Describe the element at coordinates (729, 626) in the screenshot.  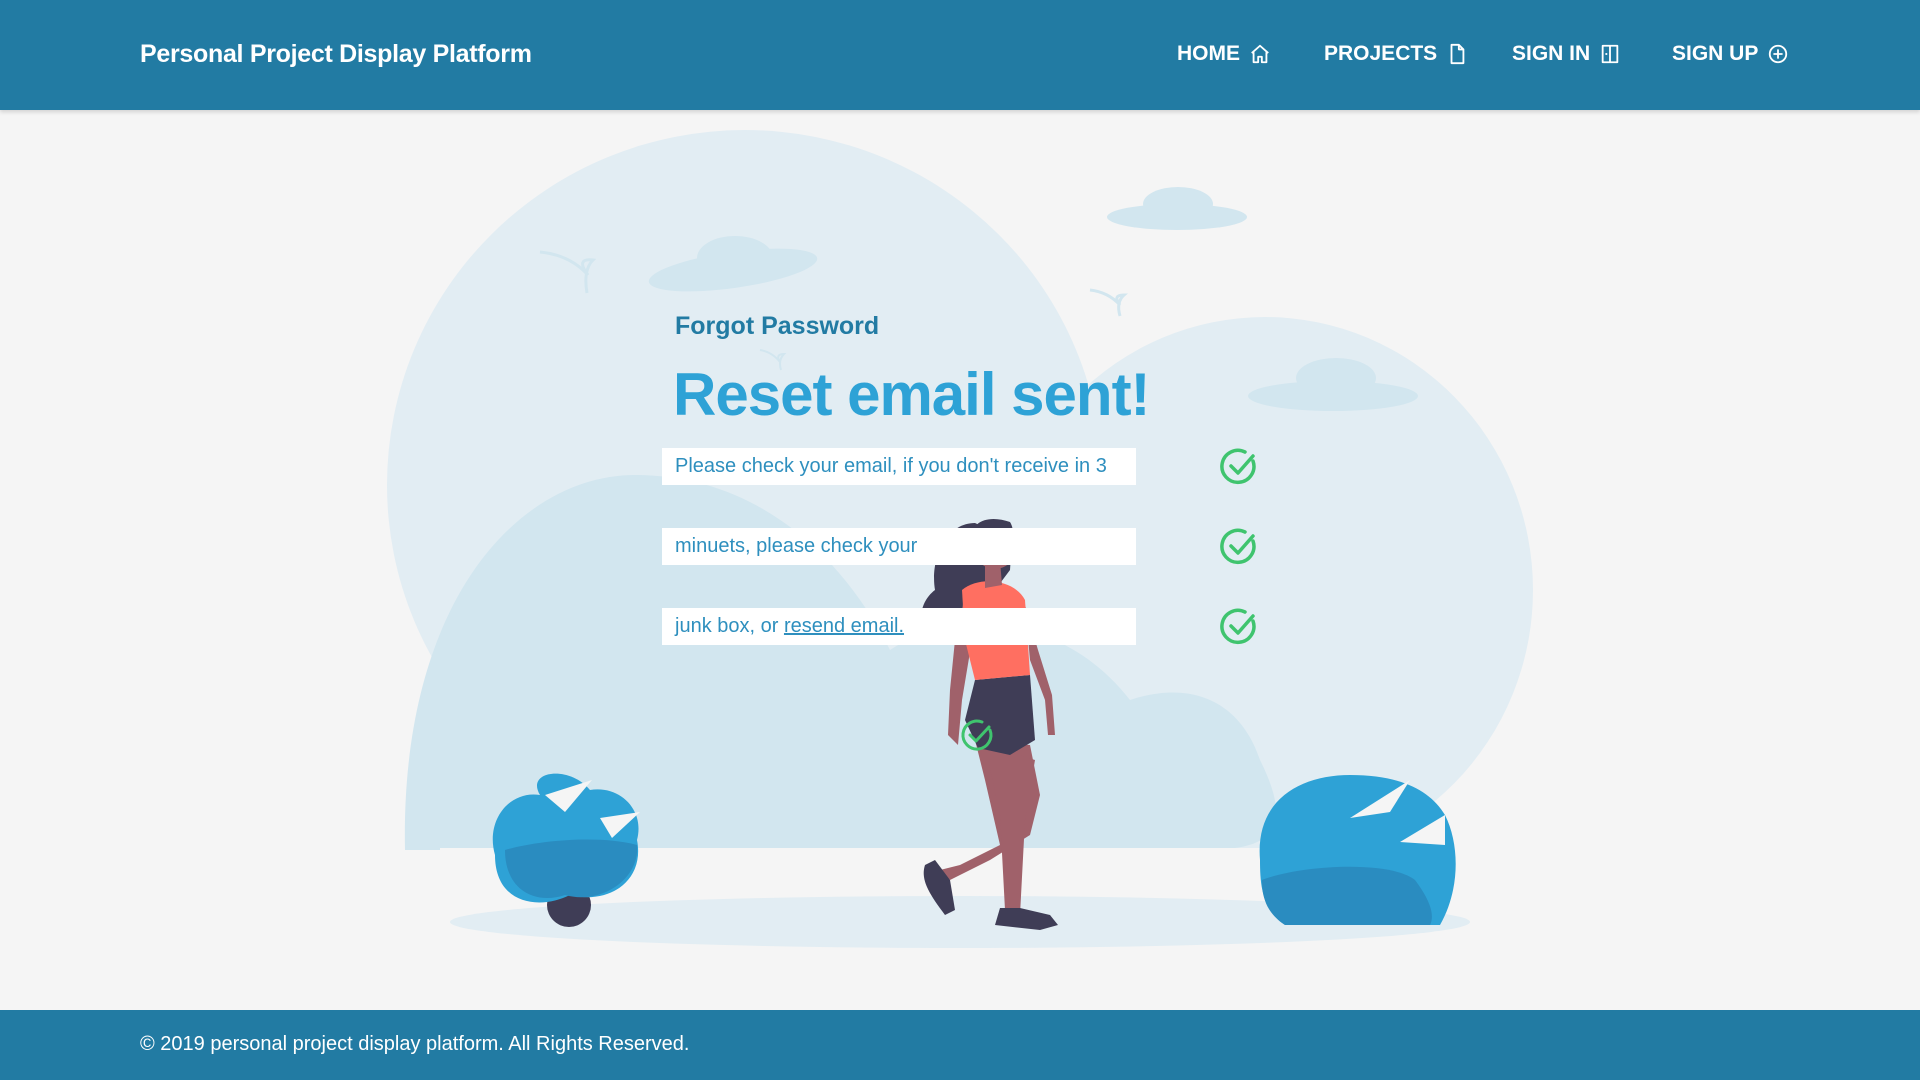
I see `message-line-3-text: junk box, or` at that location.